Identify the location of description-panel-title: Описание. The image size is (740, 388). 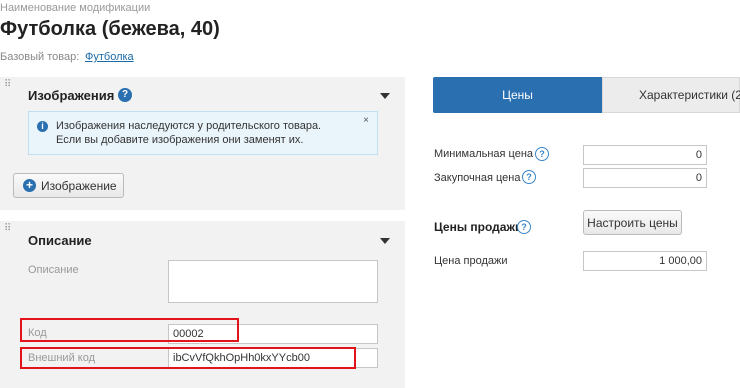
(60, 240).